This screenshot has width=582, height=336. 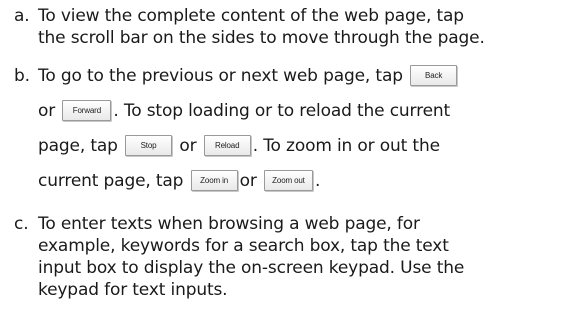 What do you see at coordinates (21, 224) in the screenshot?
I see `item-marker: c.` at bounding box center [21, 224].